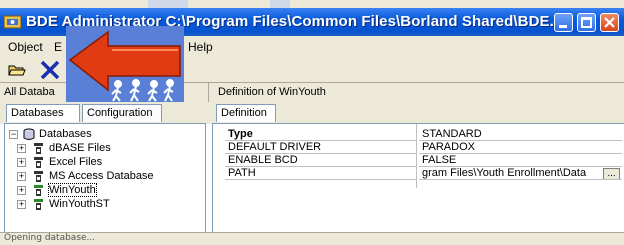 This screenshot has height=245, width=624. I want to click on tree-item-label: MS Access Database, so click(101, 176).